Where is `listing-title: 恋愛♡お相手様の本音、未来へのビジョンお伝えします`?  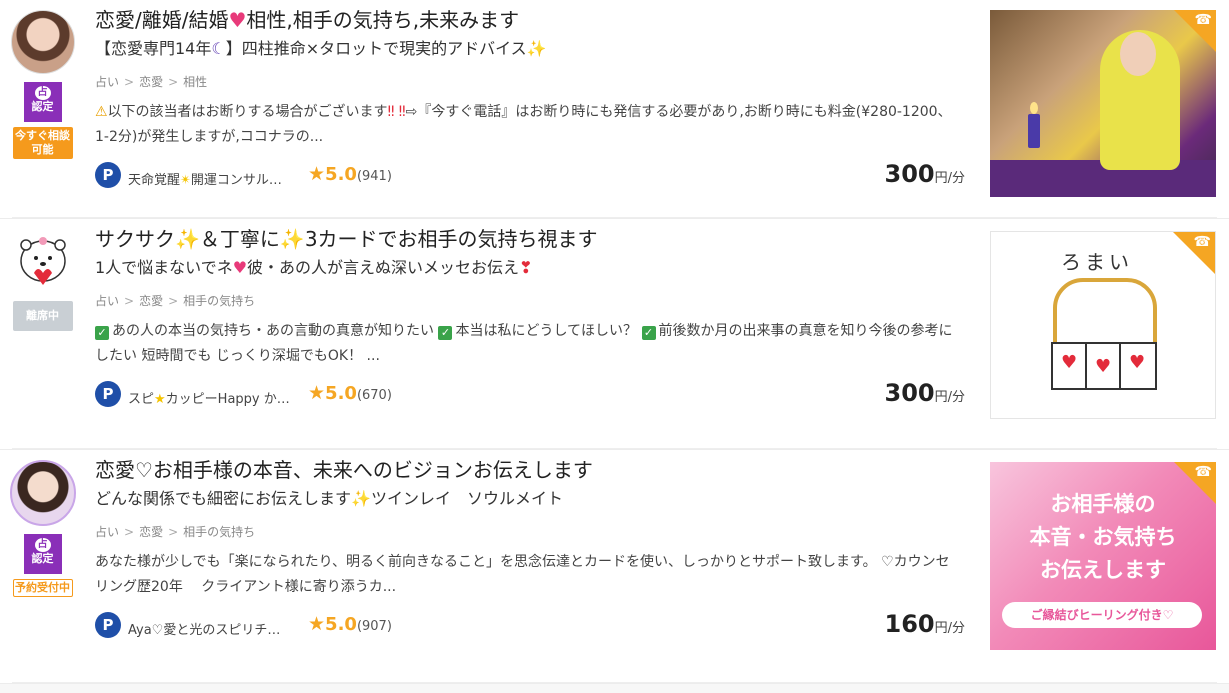 listing-title: 恋愛♡お相手様の本音、未来へのビジョンお伝えします is located at coordinates (530, 470).